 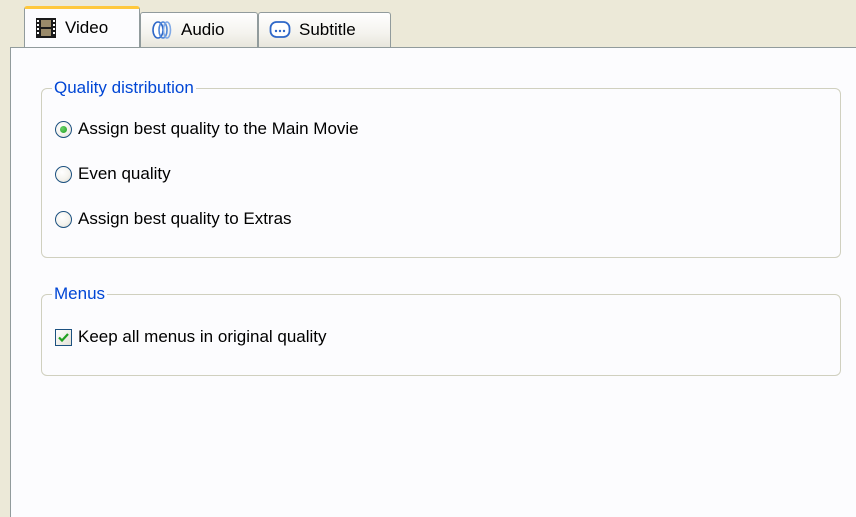 I want to click on tab-audio: Audio, so click(x=199, y=29).